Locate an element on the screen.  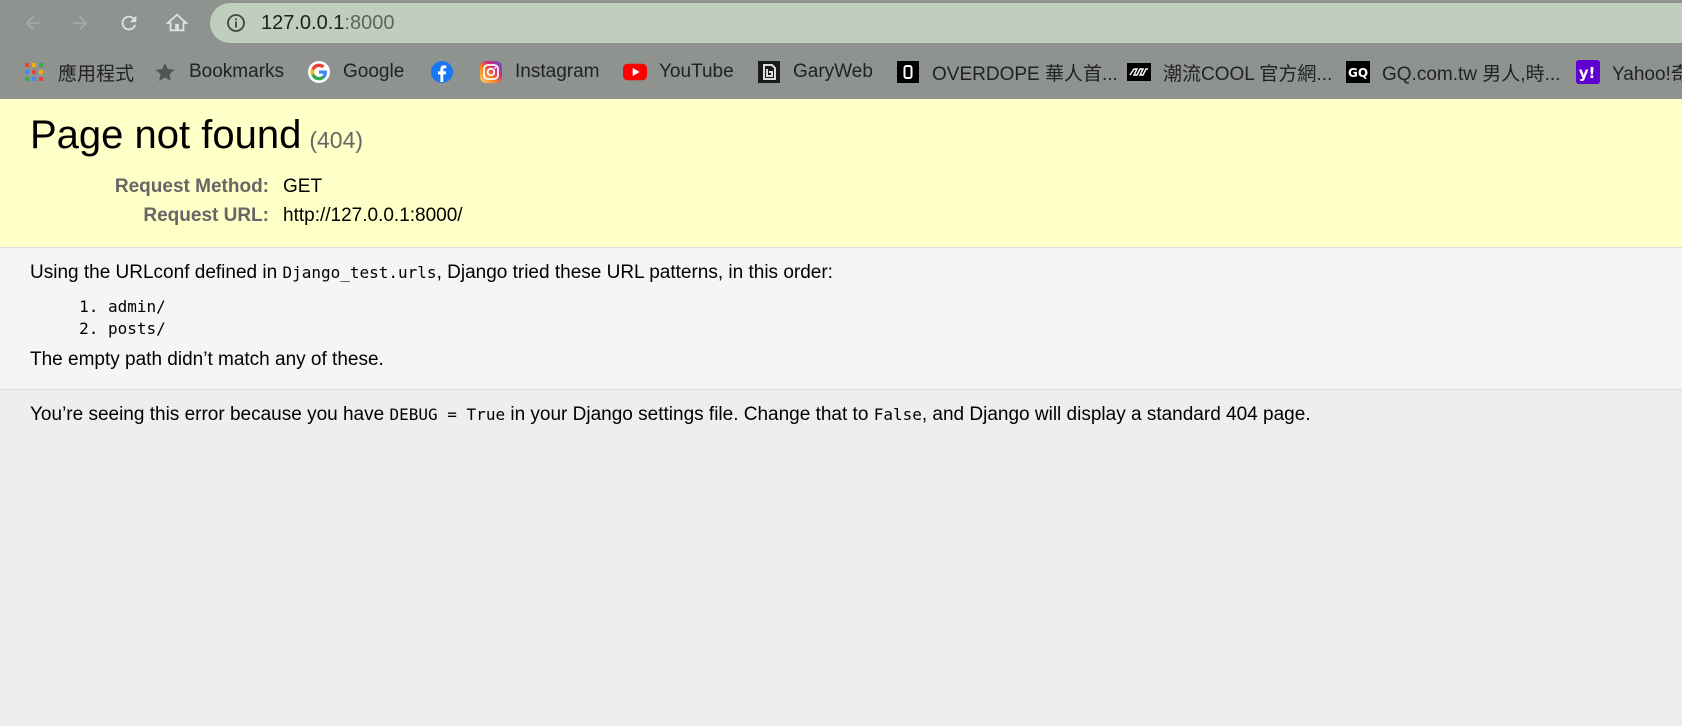
bookmark-label: Bookmarks is located at coordinates (237, 71).